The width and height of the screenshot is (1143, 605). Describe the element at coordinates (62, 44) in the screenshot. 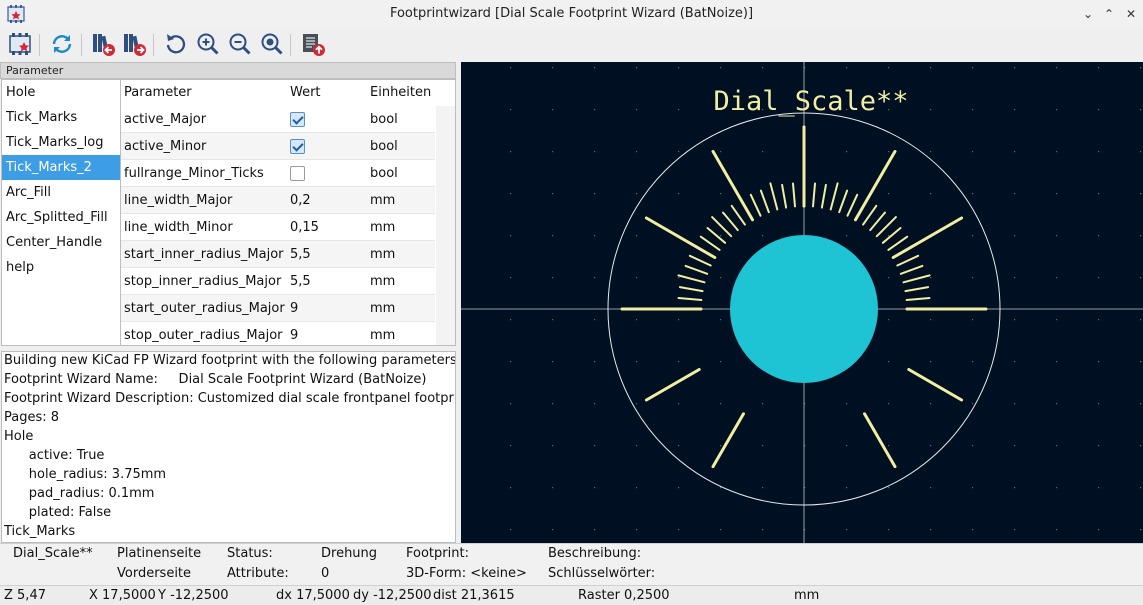

I see `refresh-icon` at that location.